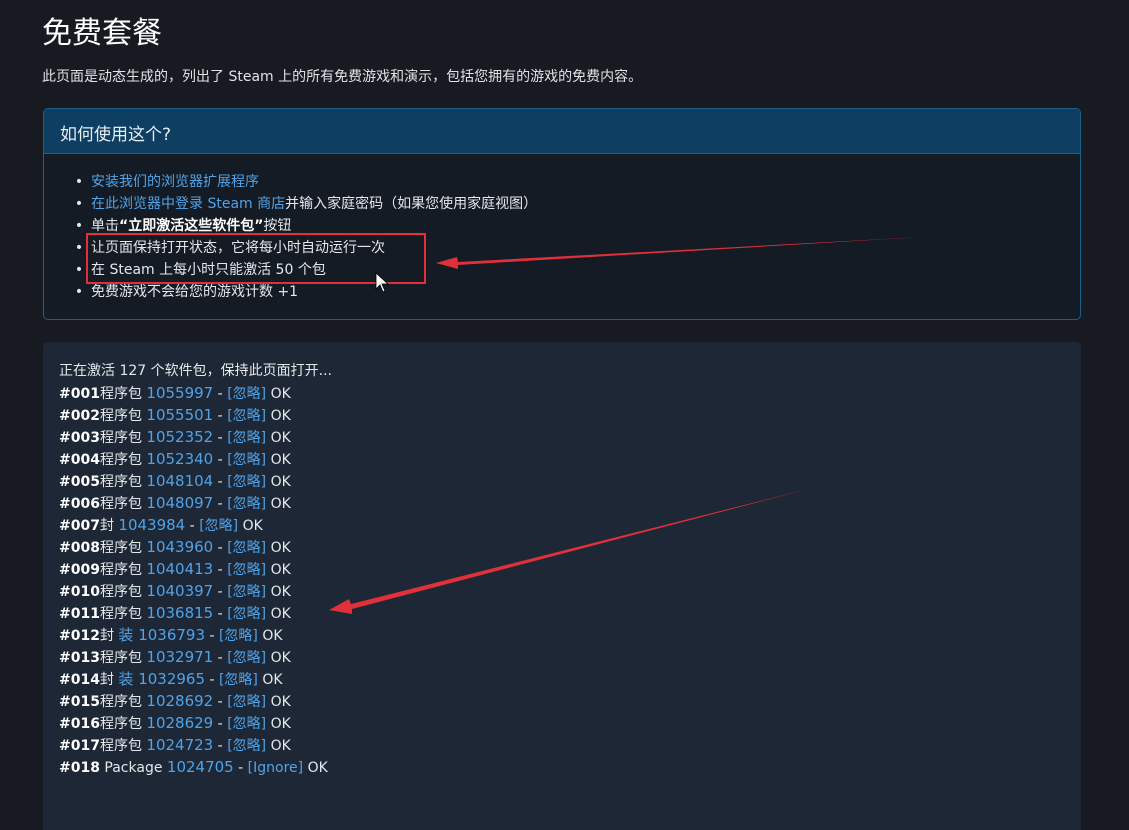 Image resolution: width=1129 pixels, height=830 pixels. I want to click on entry-number: #017, so click(79, 746).